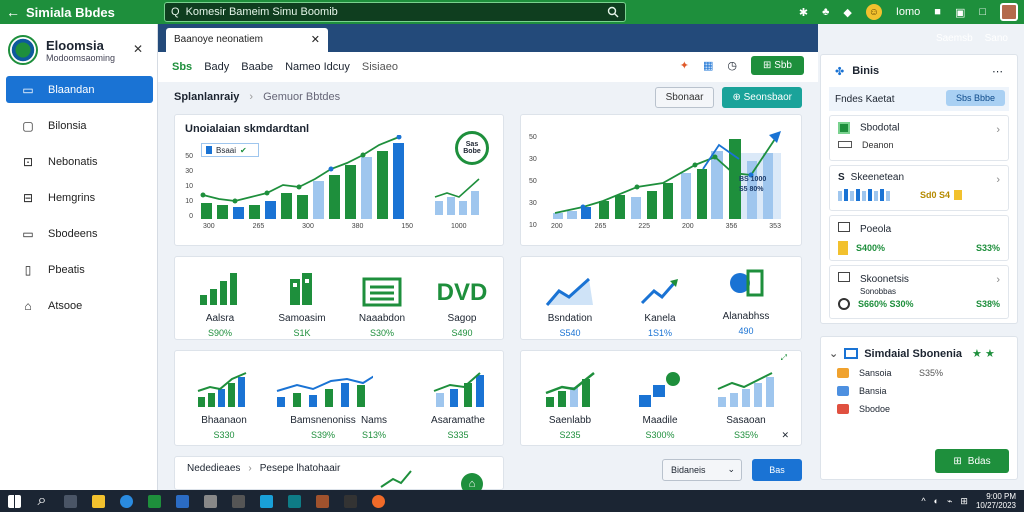  What do you see at coordinates (746, 404) in the screenshot?
I see `kpi-item: Sasaoan S35%` at bounding box center [746, 404].